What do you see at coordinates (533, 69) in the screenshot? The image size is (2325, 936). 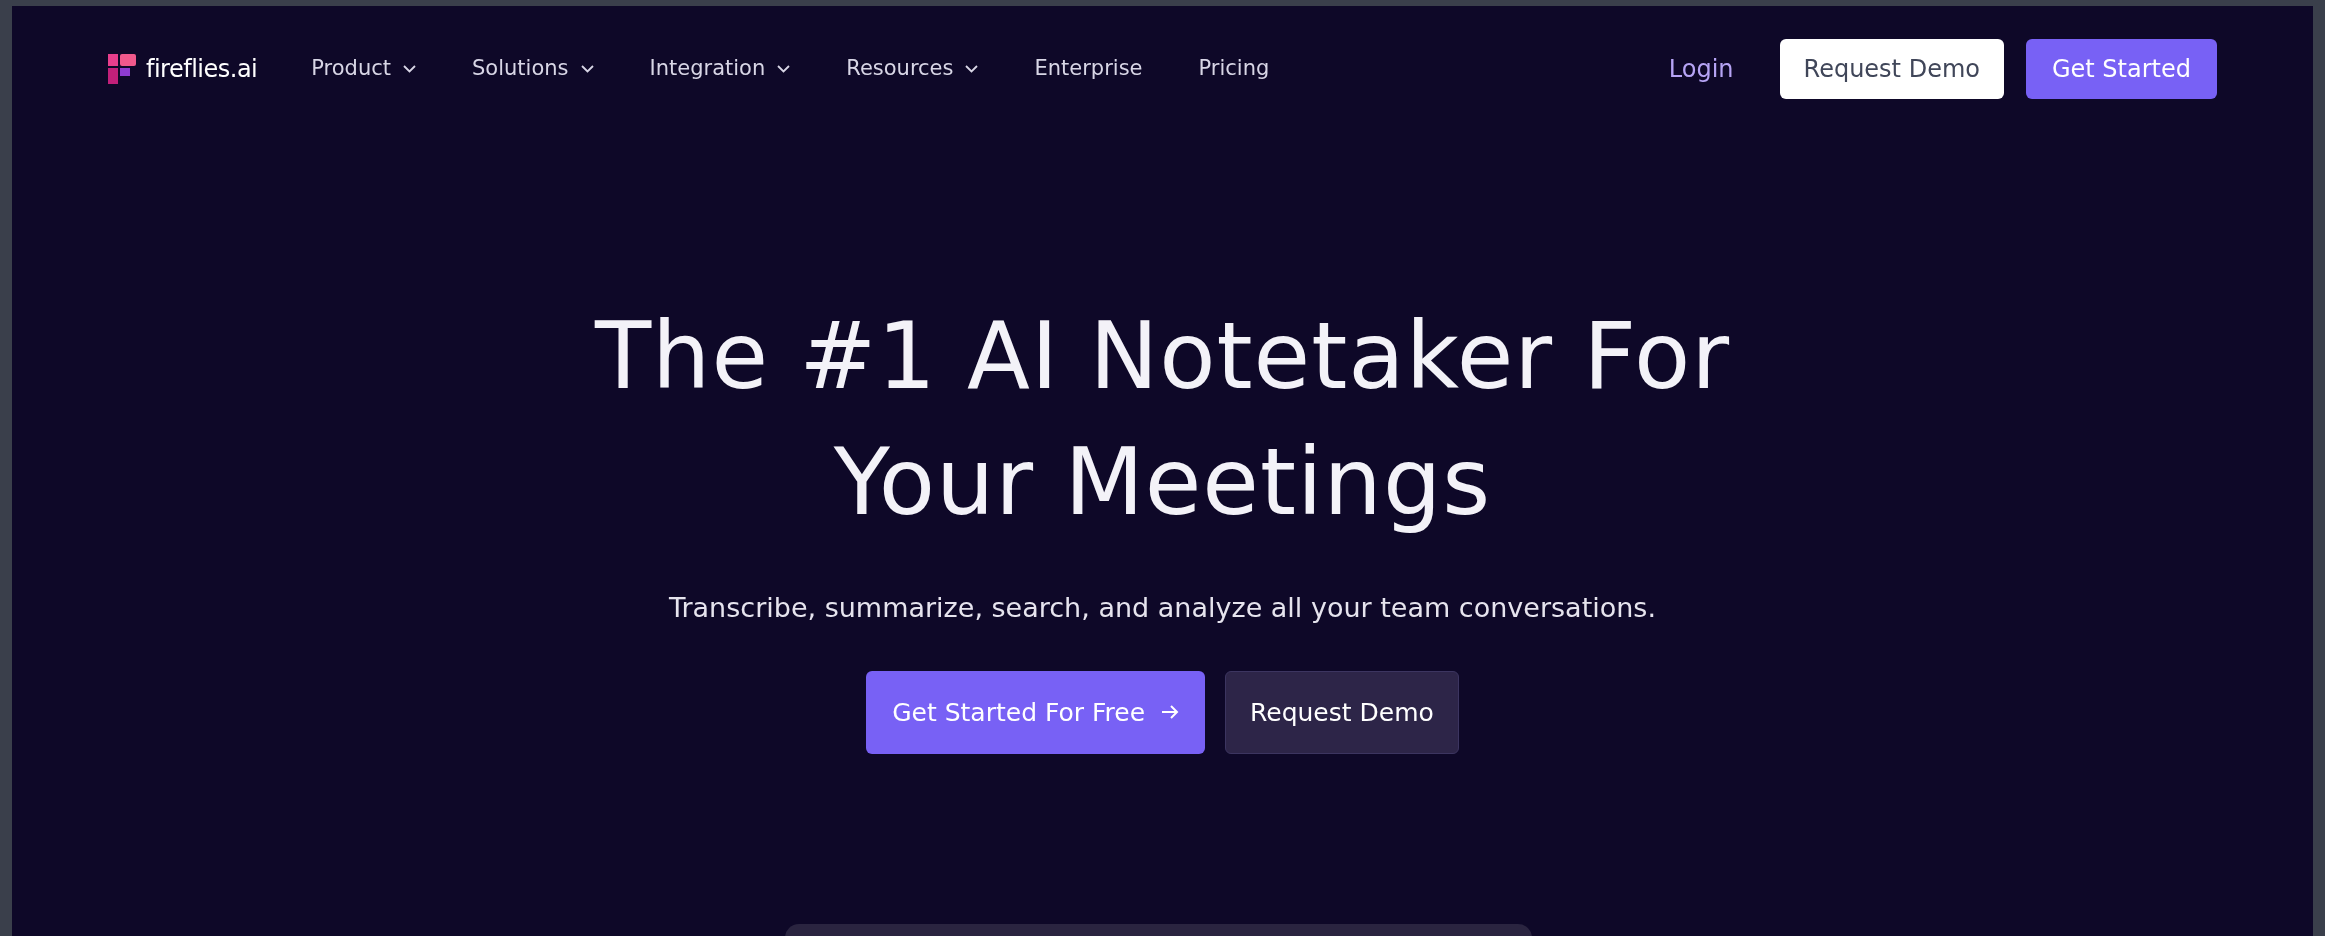 I see `nav-link: Solutions` at bounding box center [533, 69].